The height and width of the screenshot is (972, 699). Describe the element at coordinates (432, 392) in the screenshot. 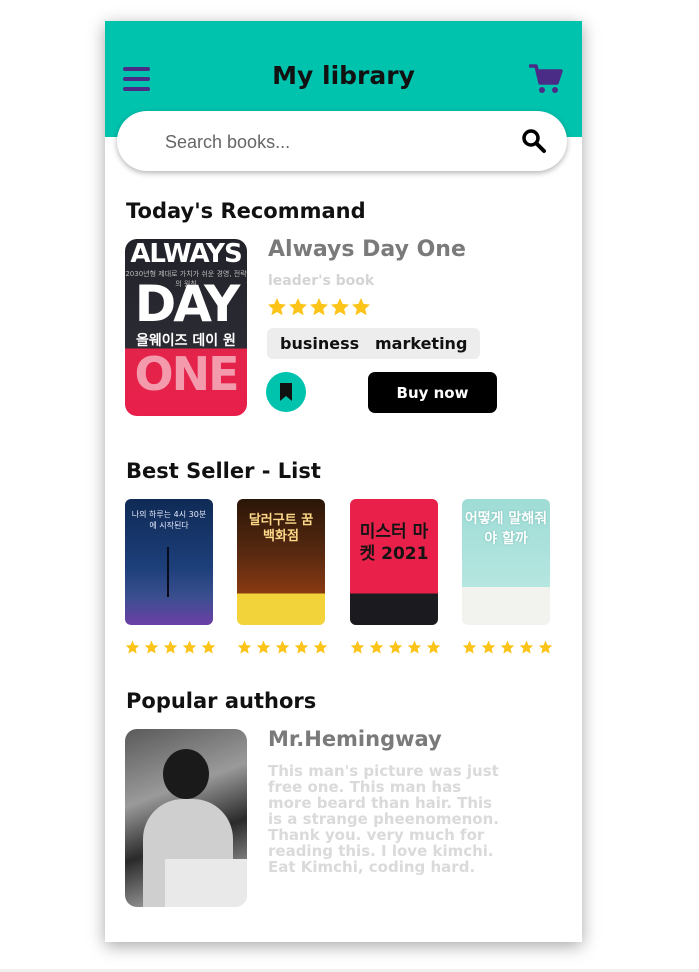

I see `buy-now-button: Buy now` at that location.